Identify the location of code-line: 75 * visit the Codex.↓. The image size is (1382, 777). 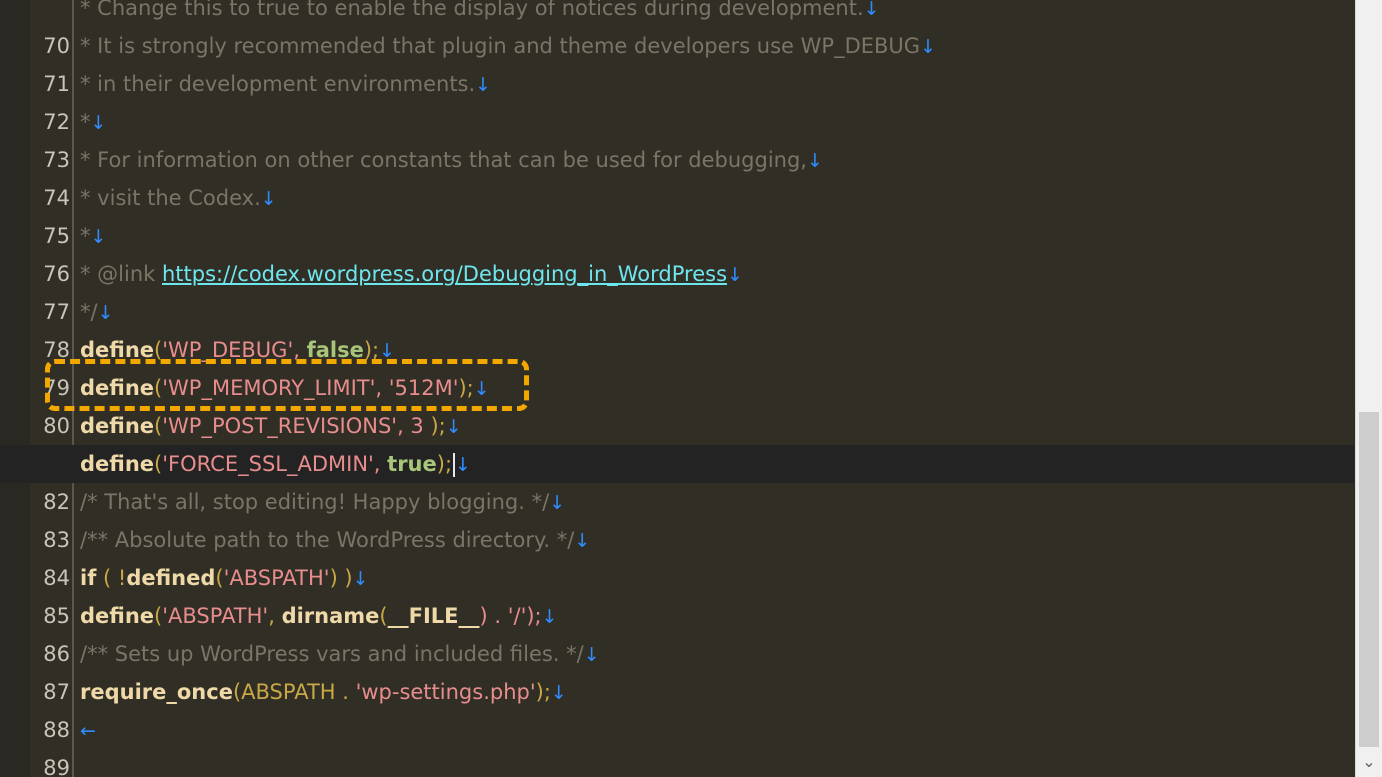
(677, 213).